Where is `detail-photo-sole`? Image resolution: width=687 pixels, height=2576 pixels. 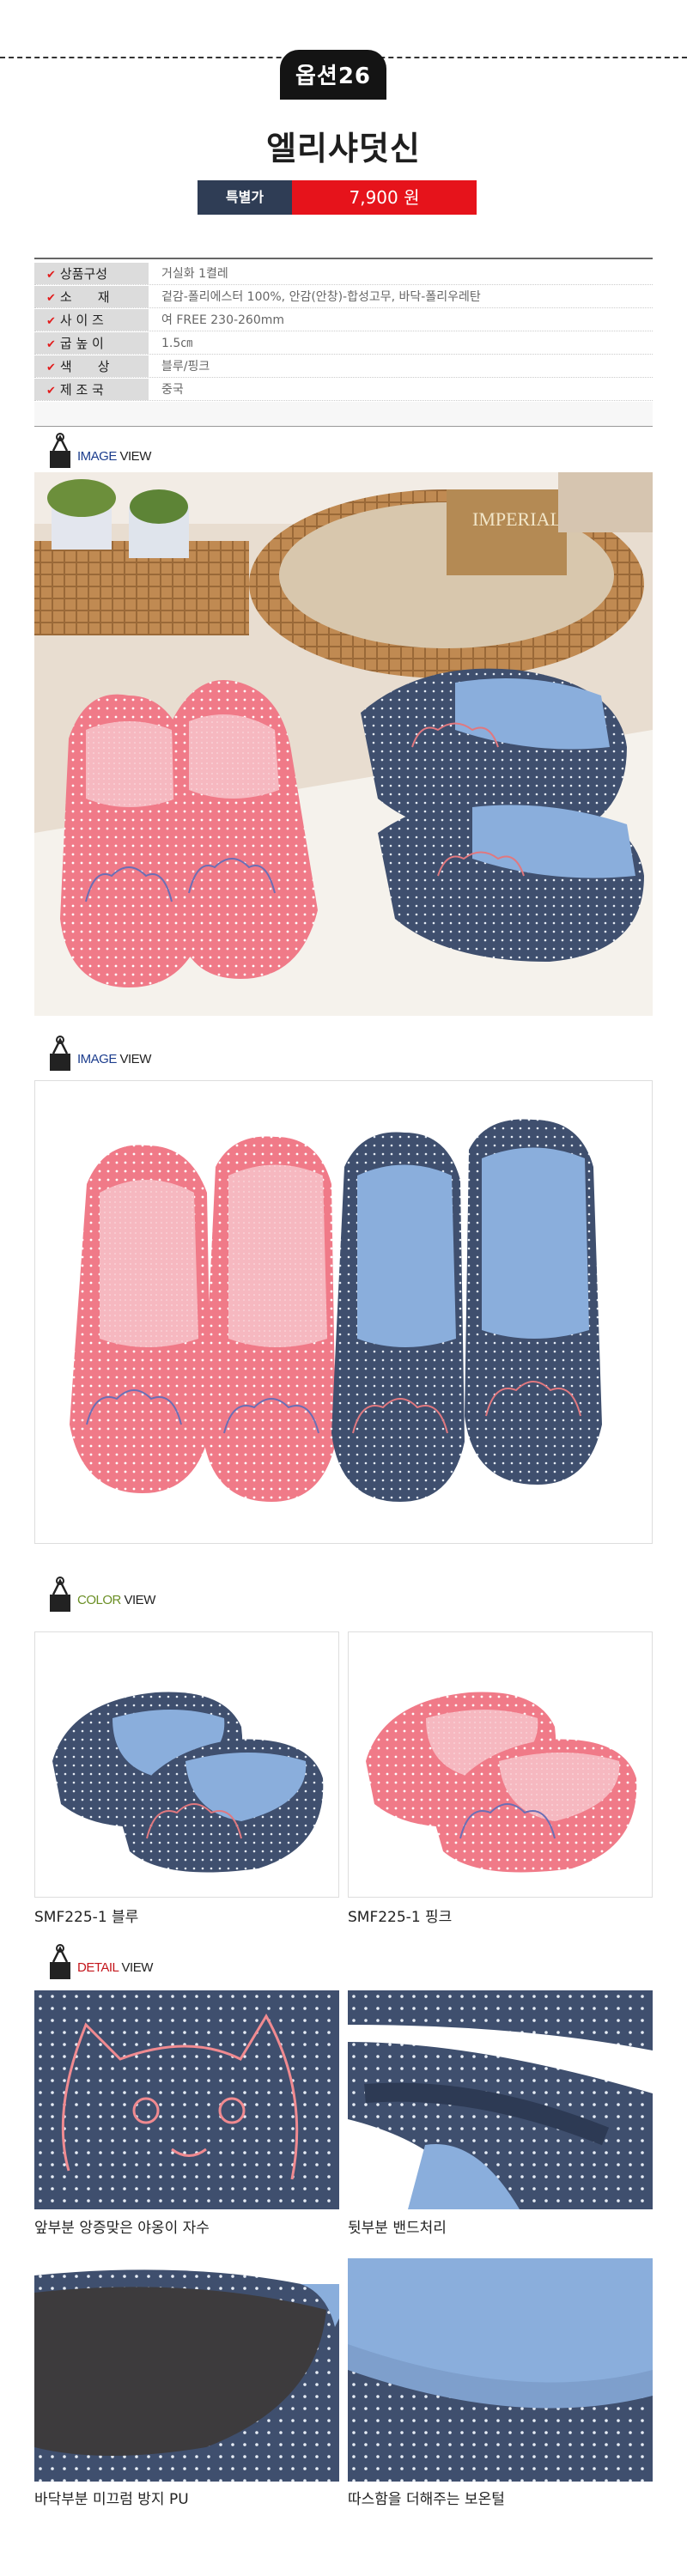
detail-photo-sole is located at coordinates (186, 2370).